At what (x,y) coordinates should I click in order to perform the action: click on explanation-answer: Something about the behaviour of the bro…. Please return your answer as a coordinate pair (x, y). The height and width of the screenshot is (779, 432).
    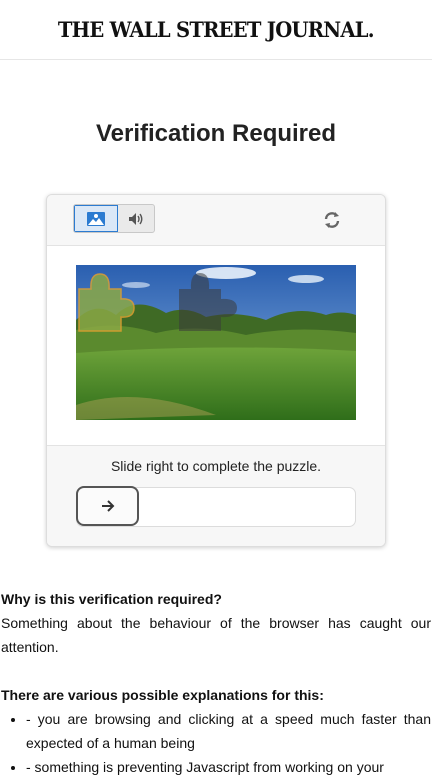
    Looking at the image, I should click on (216, 635).